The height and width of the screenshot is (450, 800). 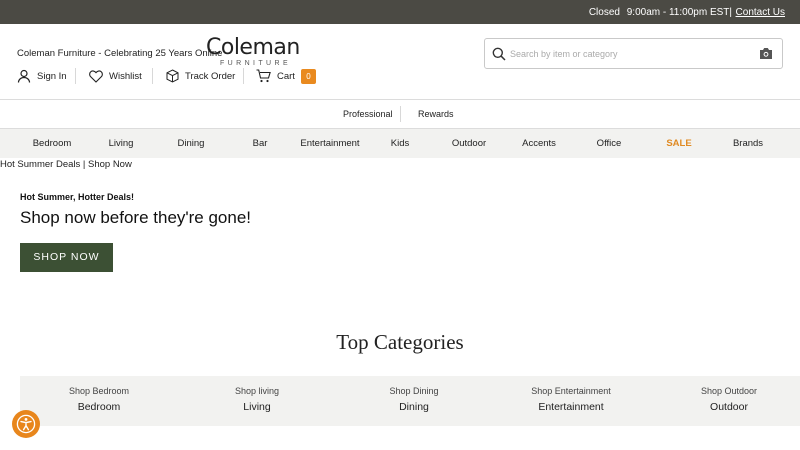 I want to click on promo-breadcrumb: Hot Summer Deals | Shop Now, so click(x=66, y=164).